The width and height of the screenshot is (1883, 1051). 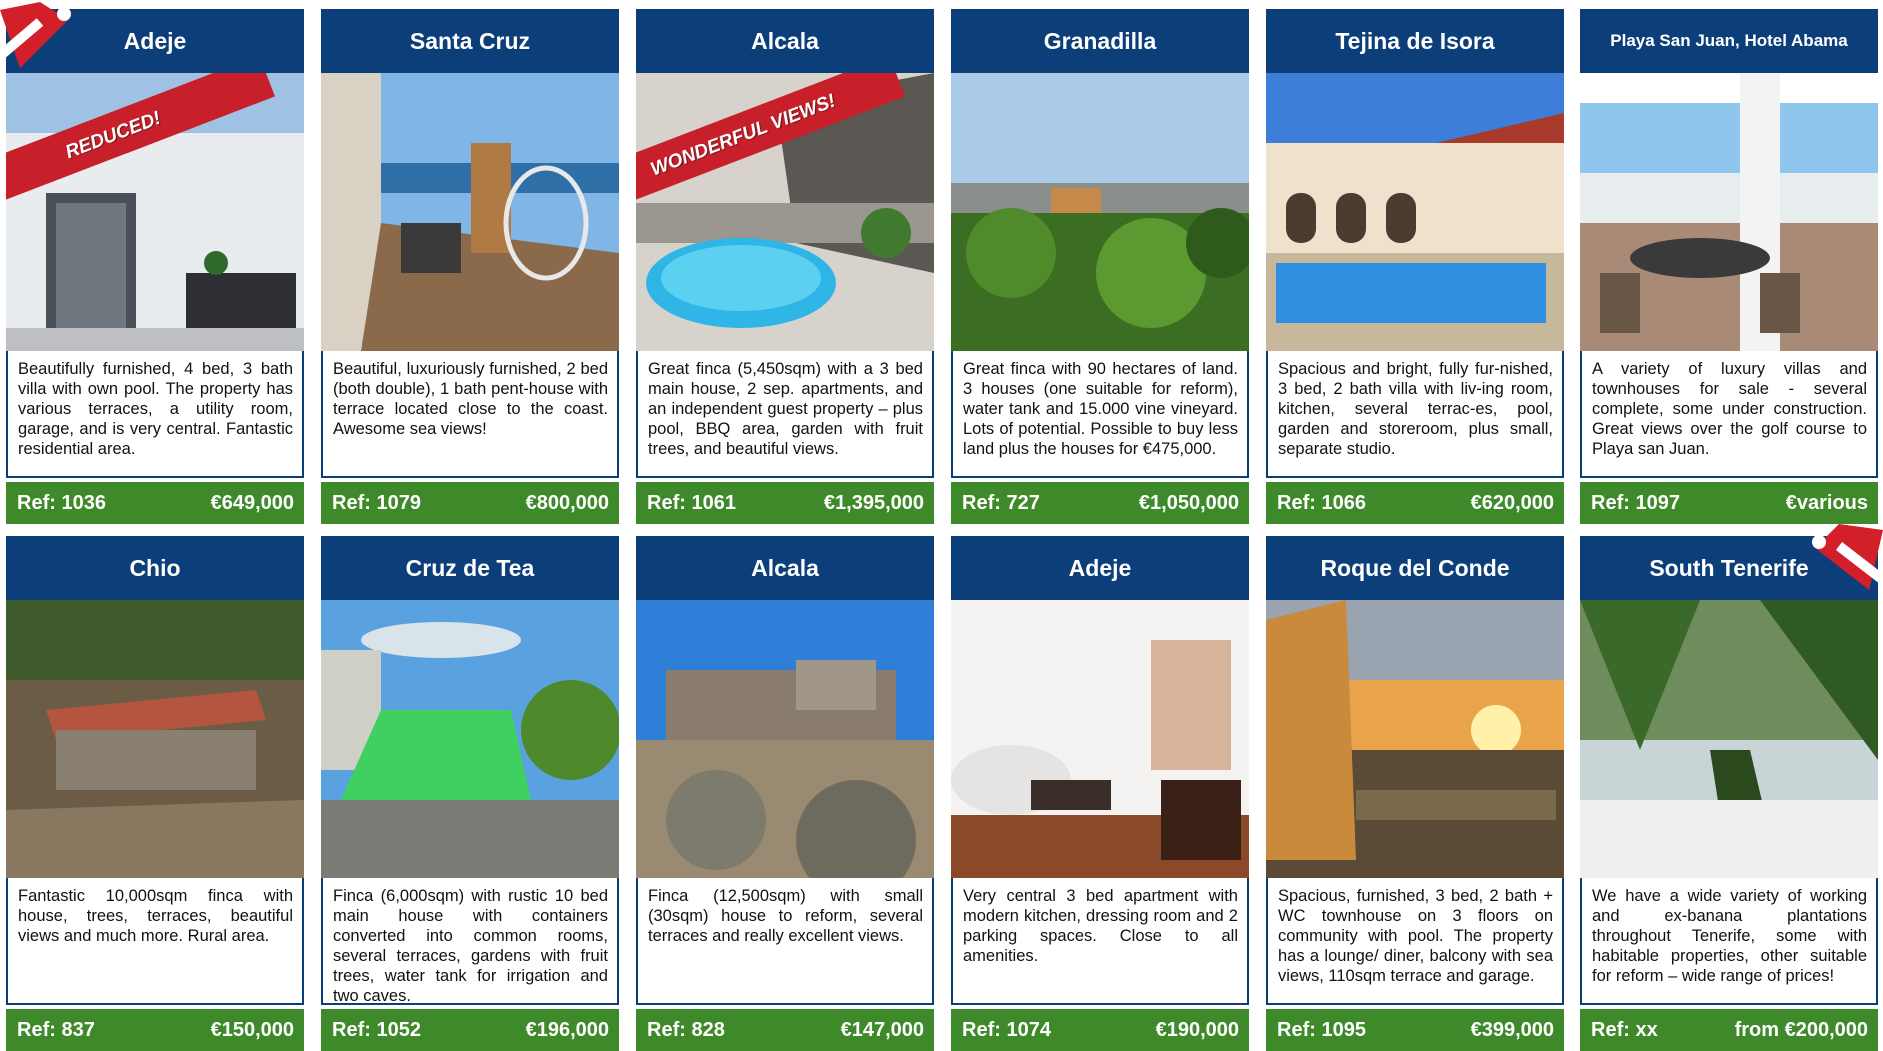 What do you see at coordinates (376, 502) in the screenshot?
I see `listing-ref: Ref: 1079` at bounding box center [376, 502].